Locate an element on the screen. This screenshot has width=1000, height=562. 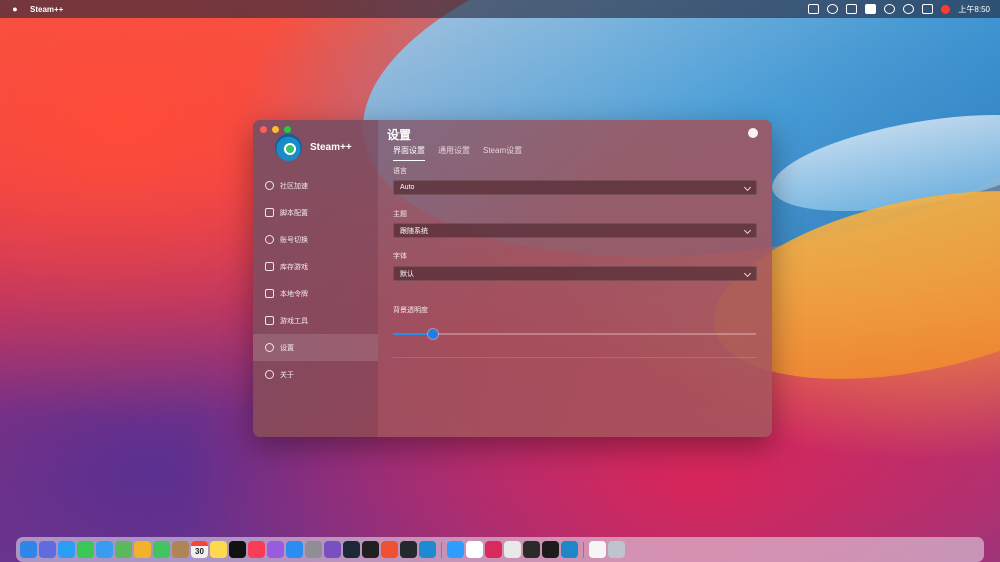
language-value: Auto is located at coordinates (407, 187).